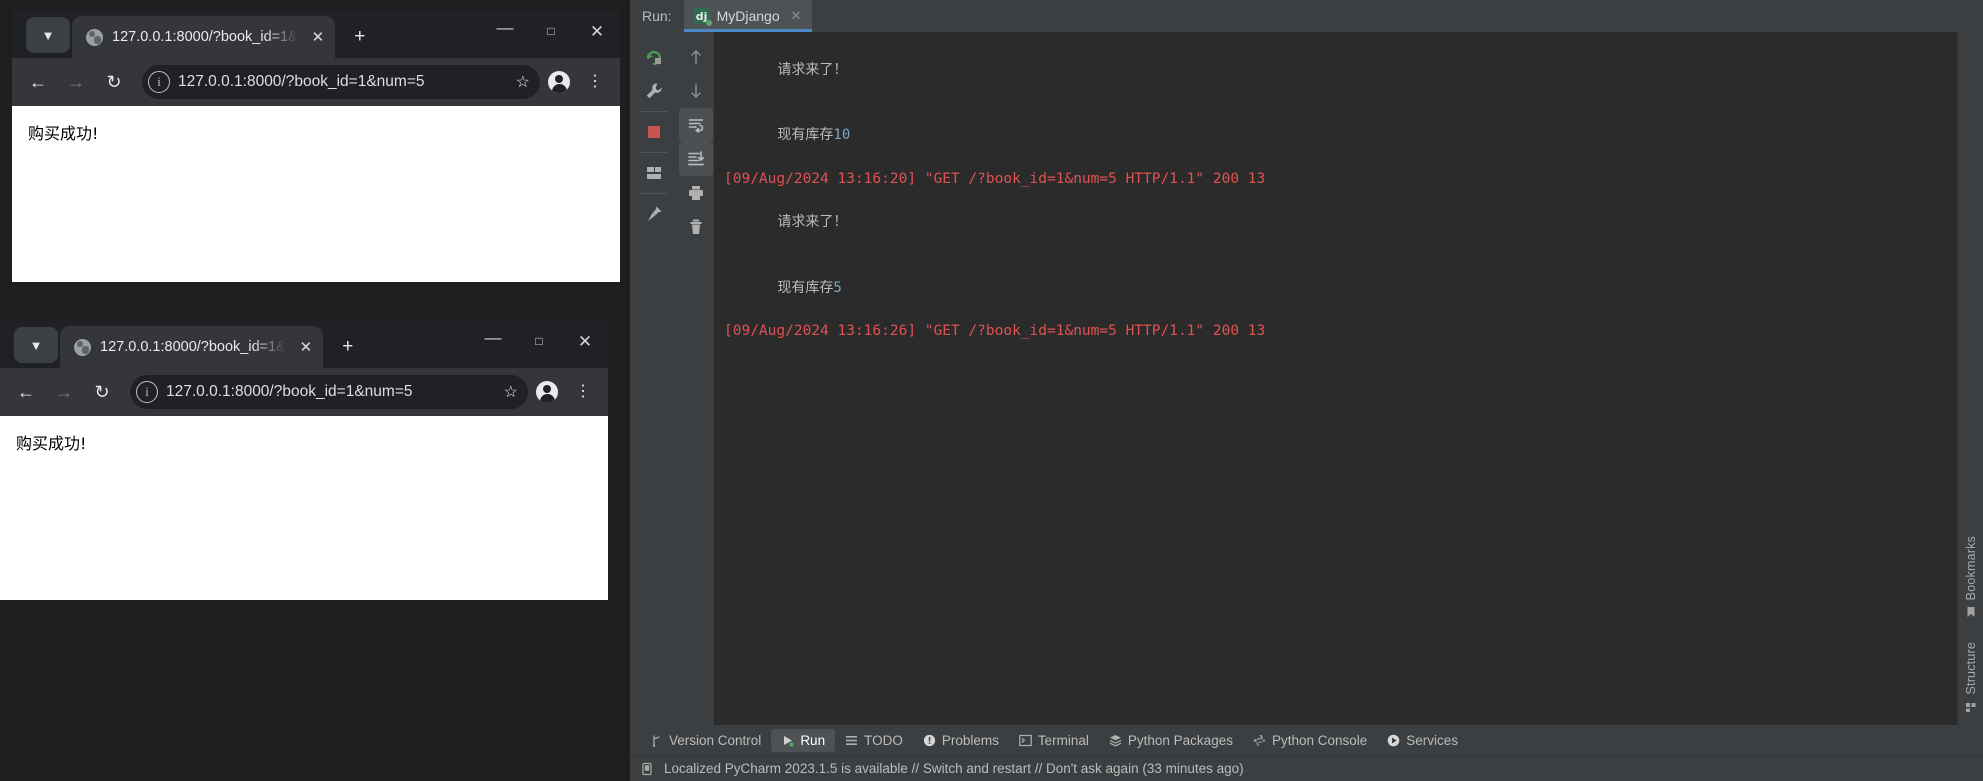  Describe the element at coordinates (654, 57) in the screenshot. I see `rerun-icon` at that location.